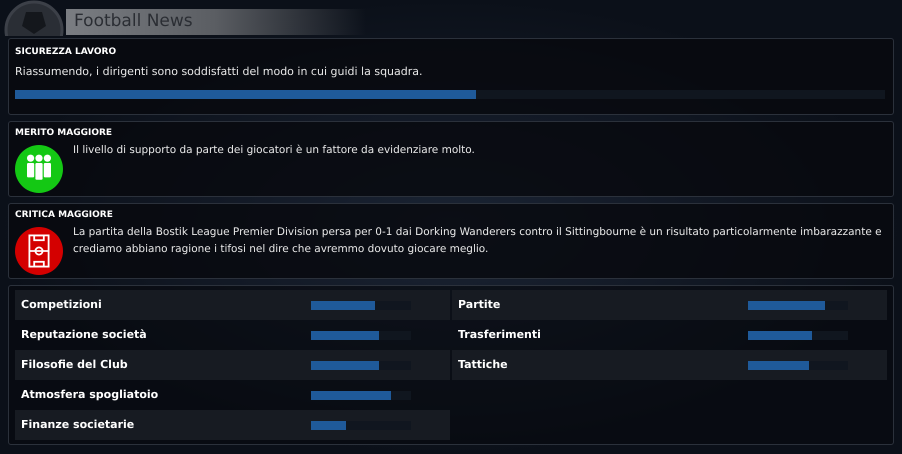  What do you see at coordinates (62, 304) in the screenshot?
I see `rating-label: Competizioni` at bounding box center [62, 304].